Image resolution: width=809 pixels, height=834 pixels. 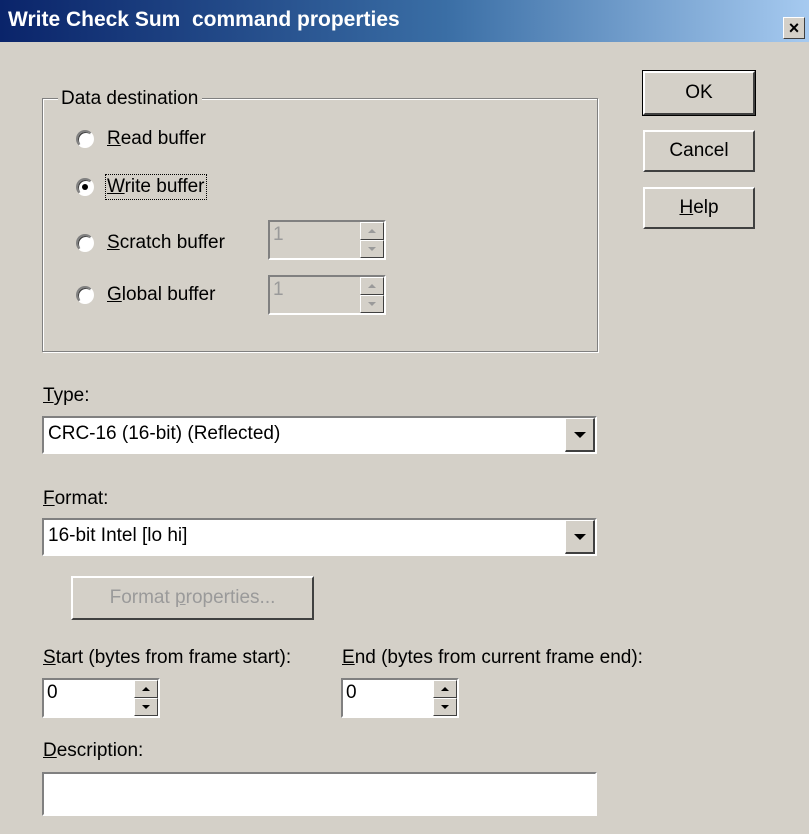 I want to click on end-value: 0, so click(x=351, y=692).